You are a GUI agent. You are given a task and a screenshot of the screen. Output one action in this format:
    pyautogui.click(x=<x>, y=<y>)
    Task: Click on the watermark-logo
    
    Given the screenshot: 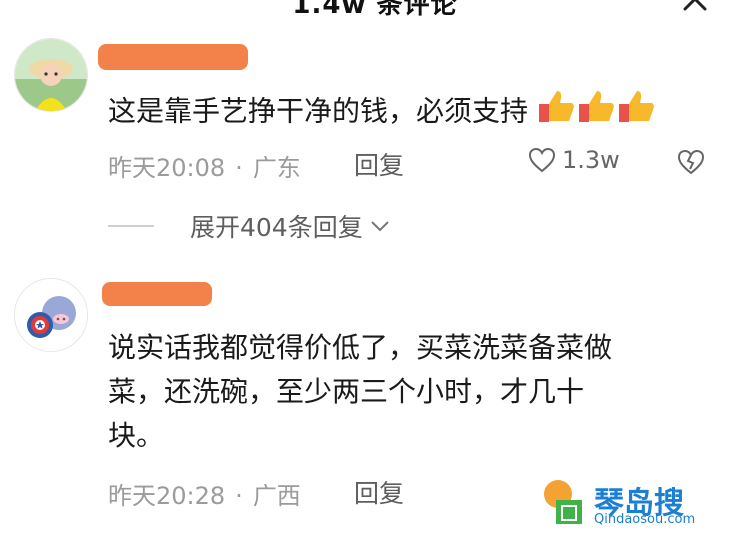 What is the action you would take?
    pyautogui.click(x=563, y=502)
    